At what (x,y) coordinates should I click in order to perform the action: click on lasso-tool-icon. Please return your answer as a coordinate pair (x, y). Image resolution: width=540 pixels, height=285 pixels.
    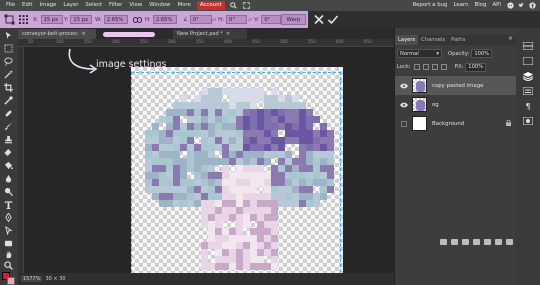
    Looking at the image, I should click on (8, 61).